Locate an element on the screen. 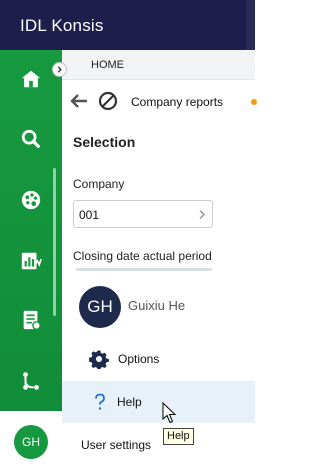  rail-avatar-area: GH is located at coordinates (31, 441).